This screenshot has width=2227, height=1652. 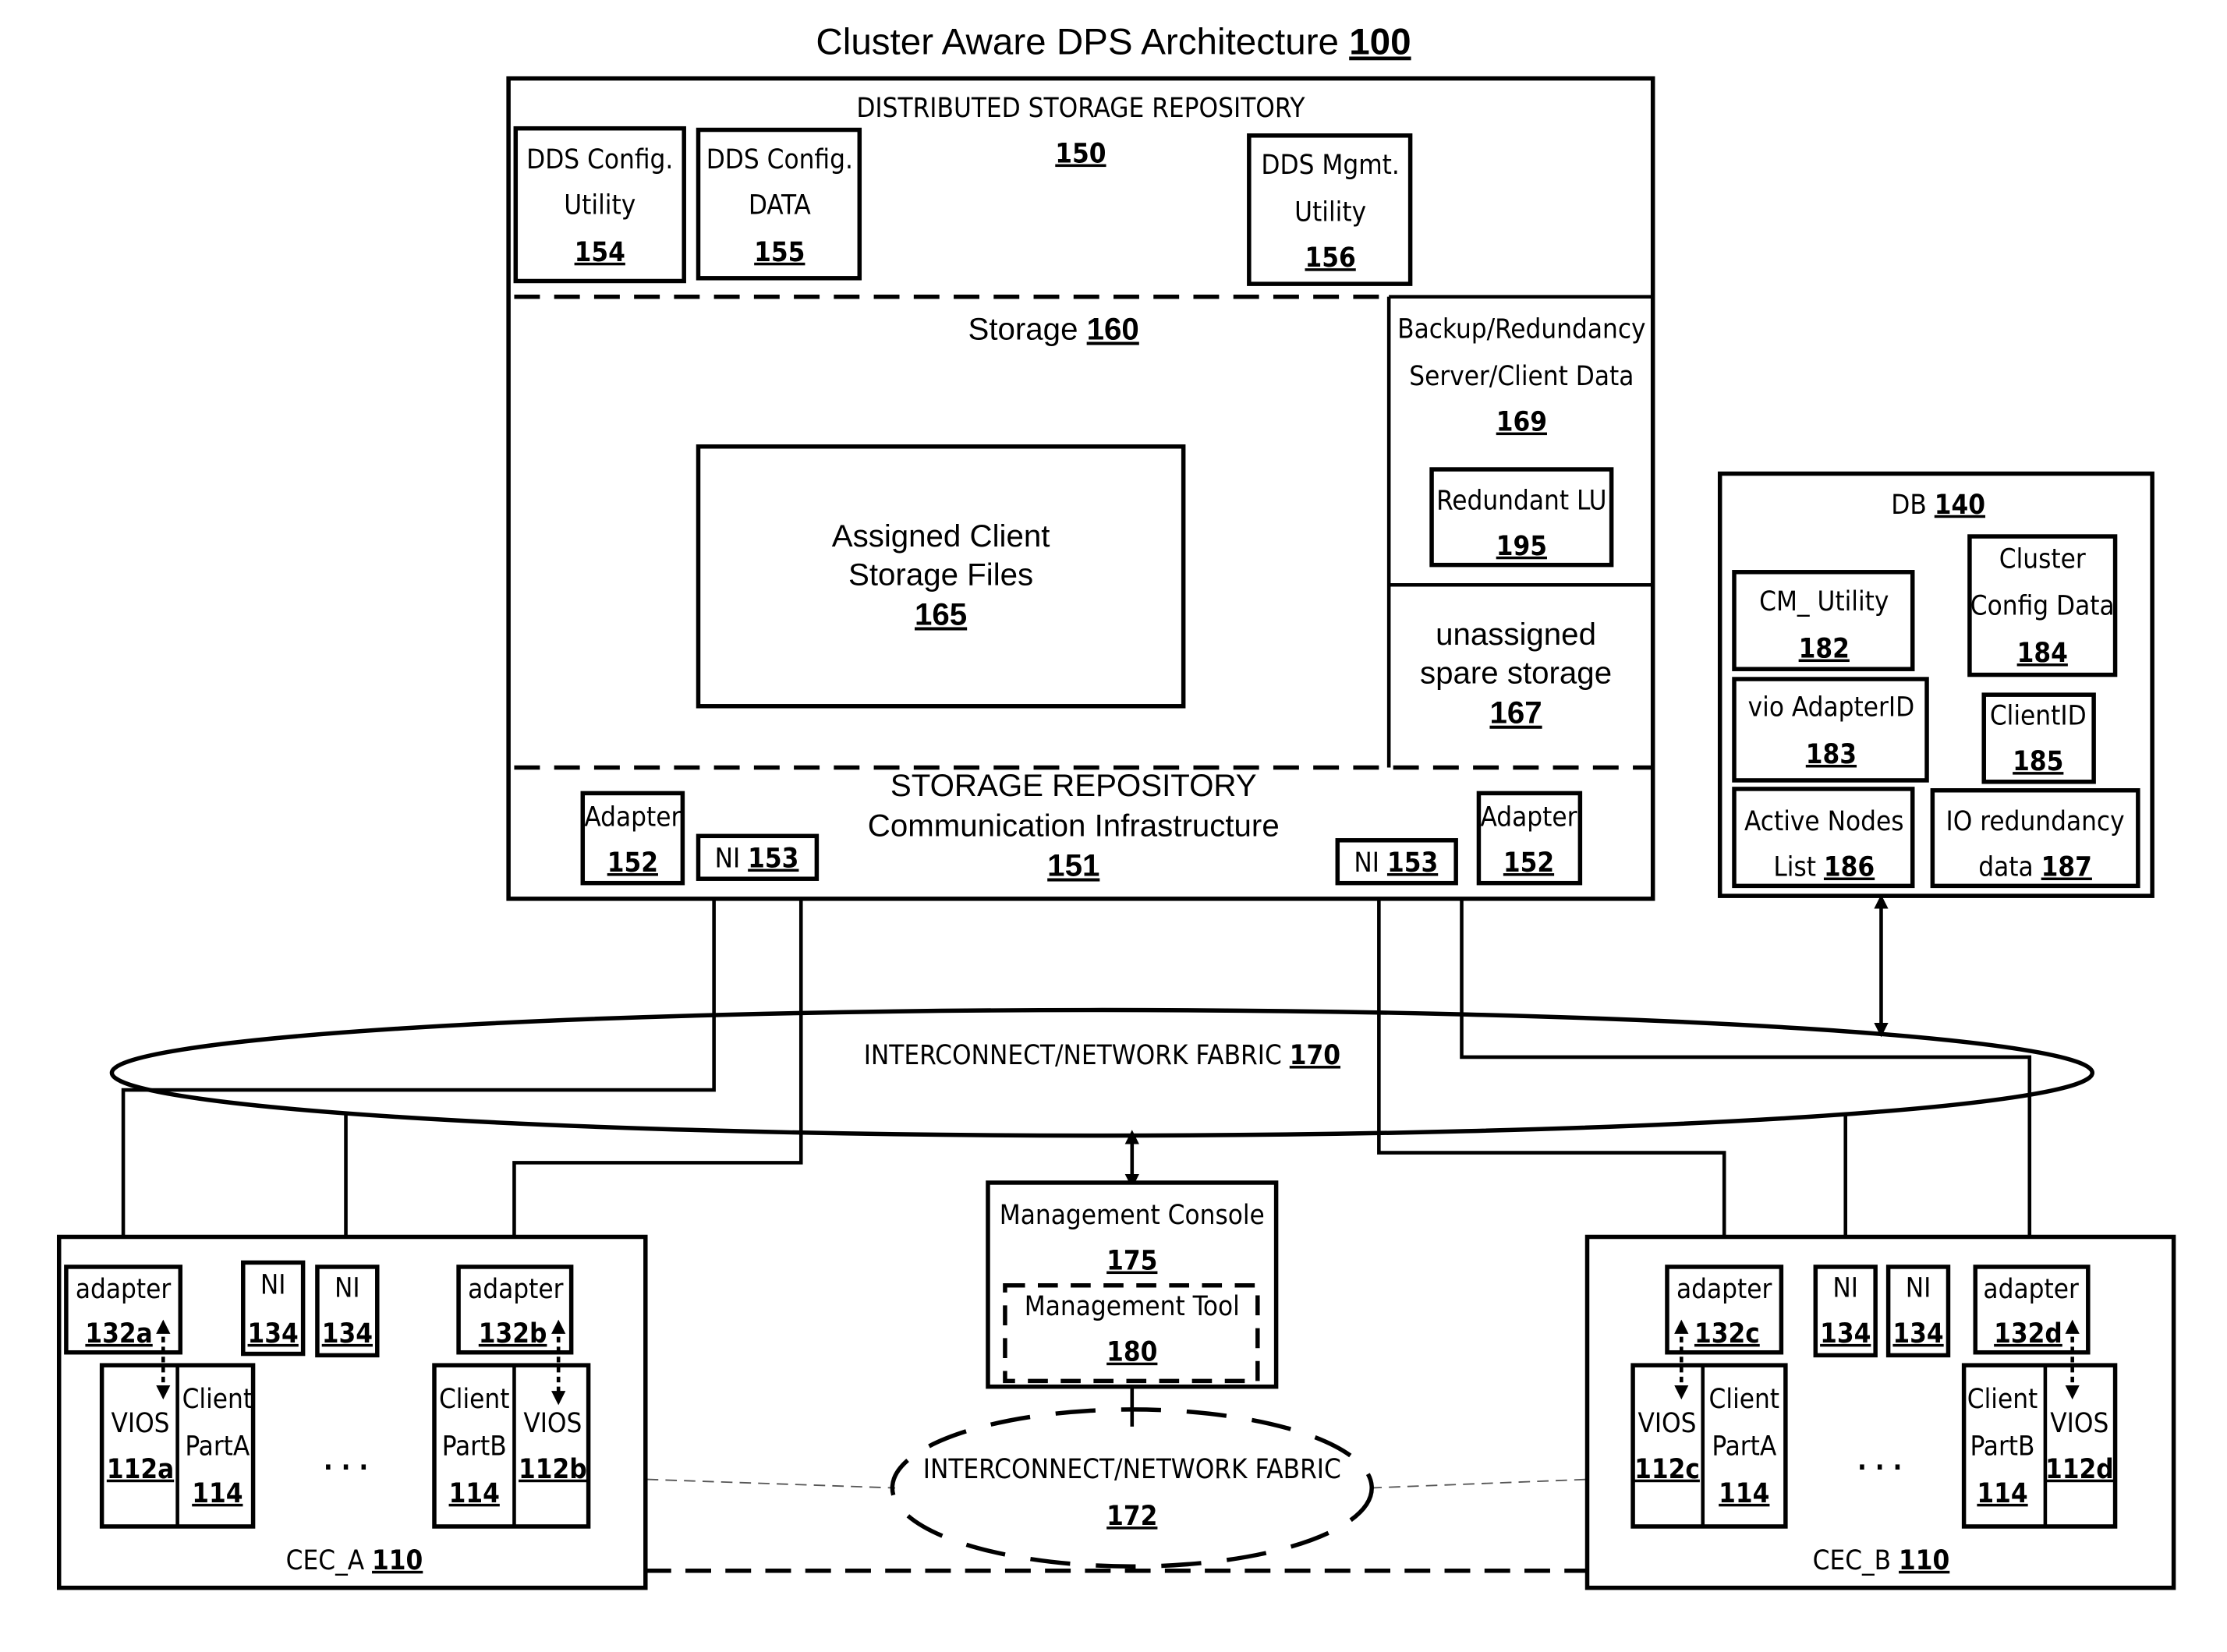 I want to click on cluster-config-data: Cluster Config Data 184, so click(x=2042, y=605).